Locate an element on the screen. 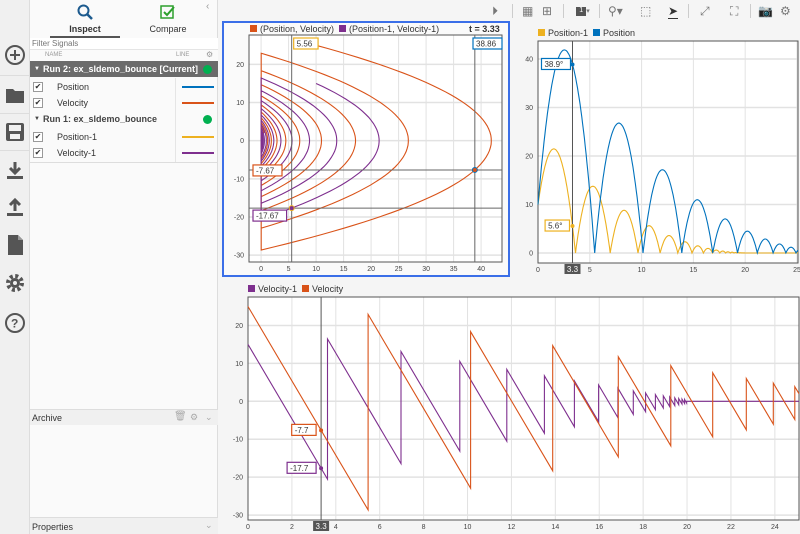 The image size is (800, 534). cursor-value-label: 38.86 is located at coordinates (486, 44).